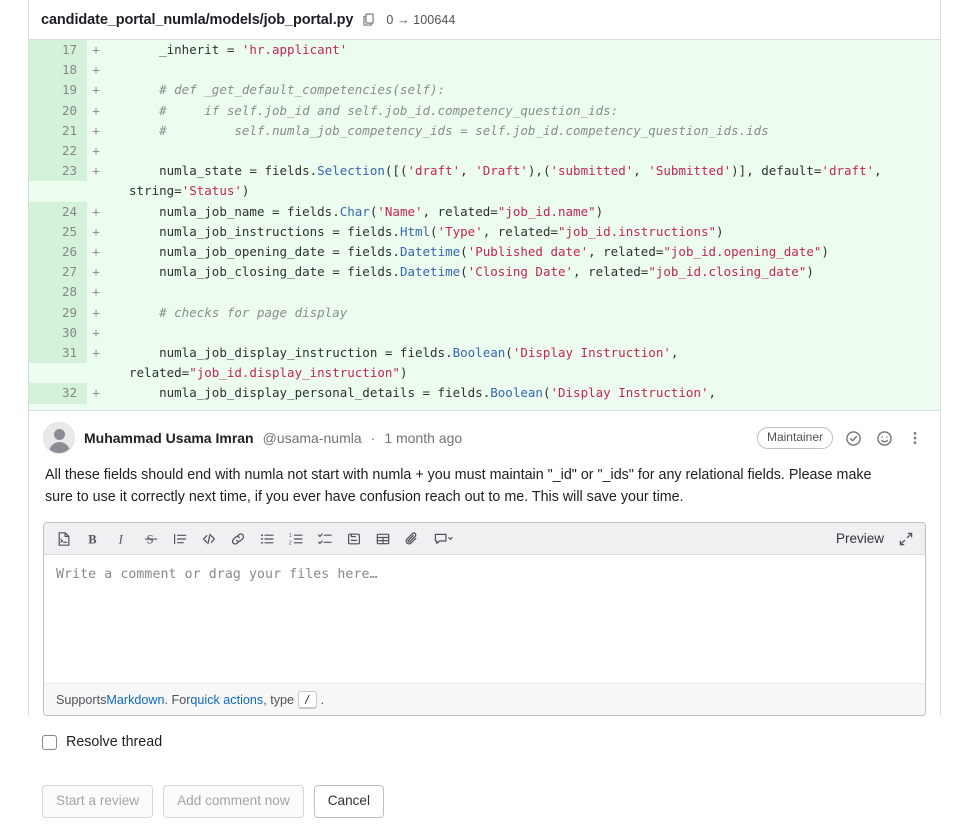  Describe the element at coordinates (58, 312) in the screenshot. I see `diff-line-number: 29` at that location.